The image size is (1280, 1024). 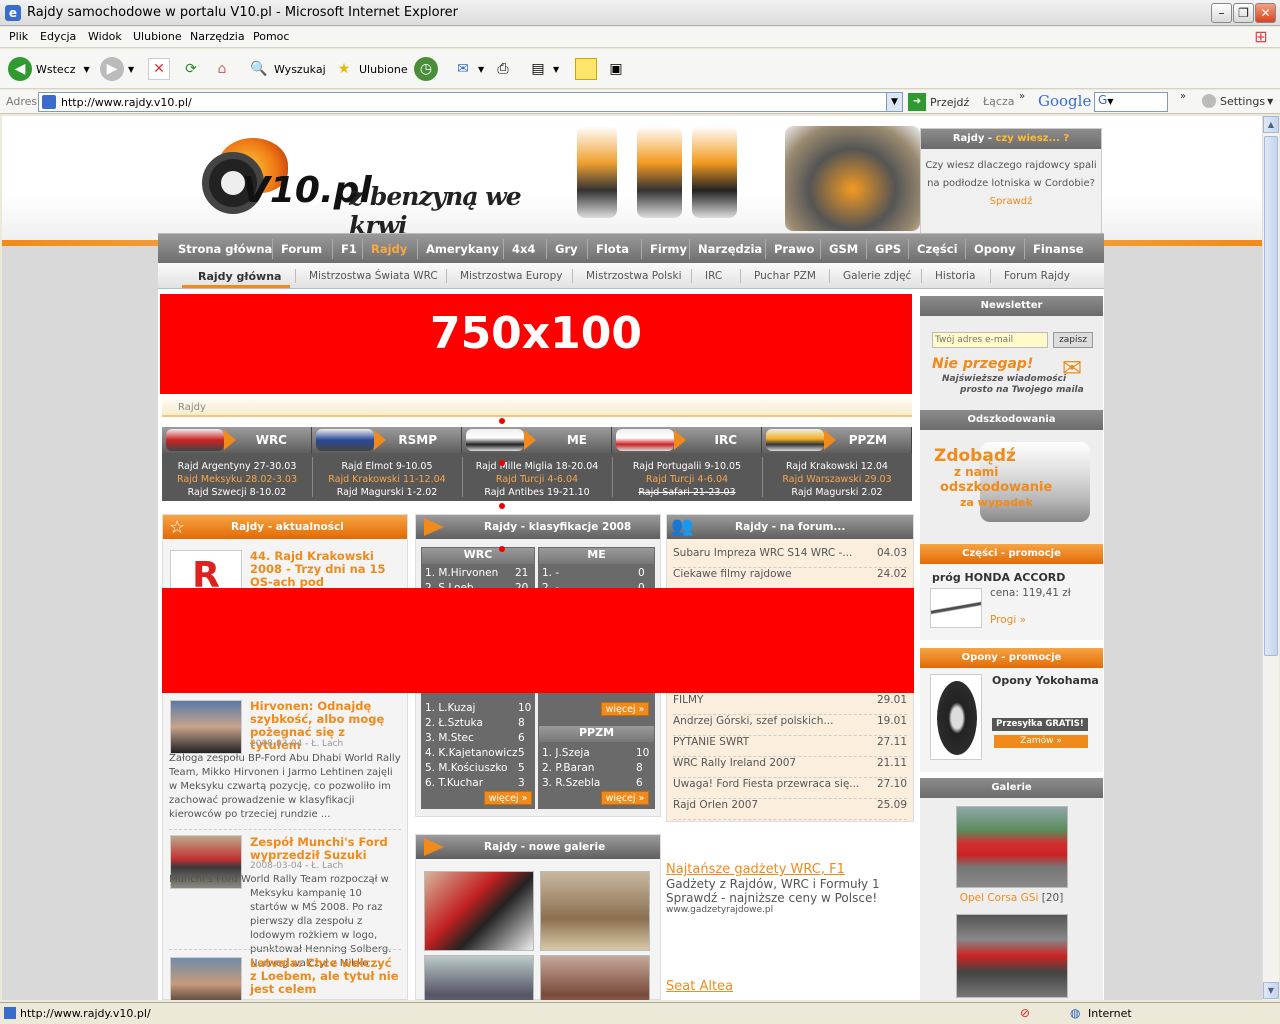 What do you see at coordinates (999, 898) in the screenshot?
I see `gallery-item-link: Opel Corsa GSi` at bounding box center [999, 898].